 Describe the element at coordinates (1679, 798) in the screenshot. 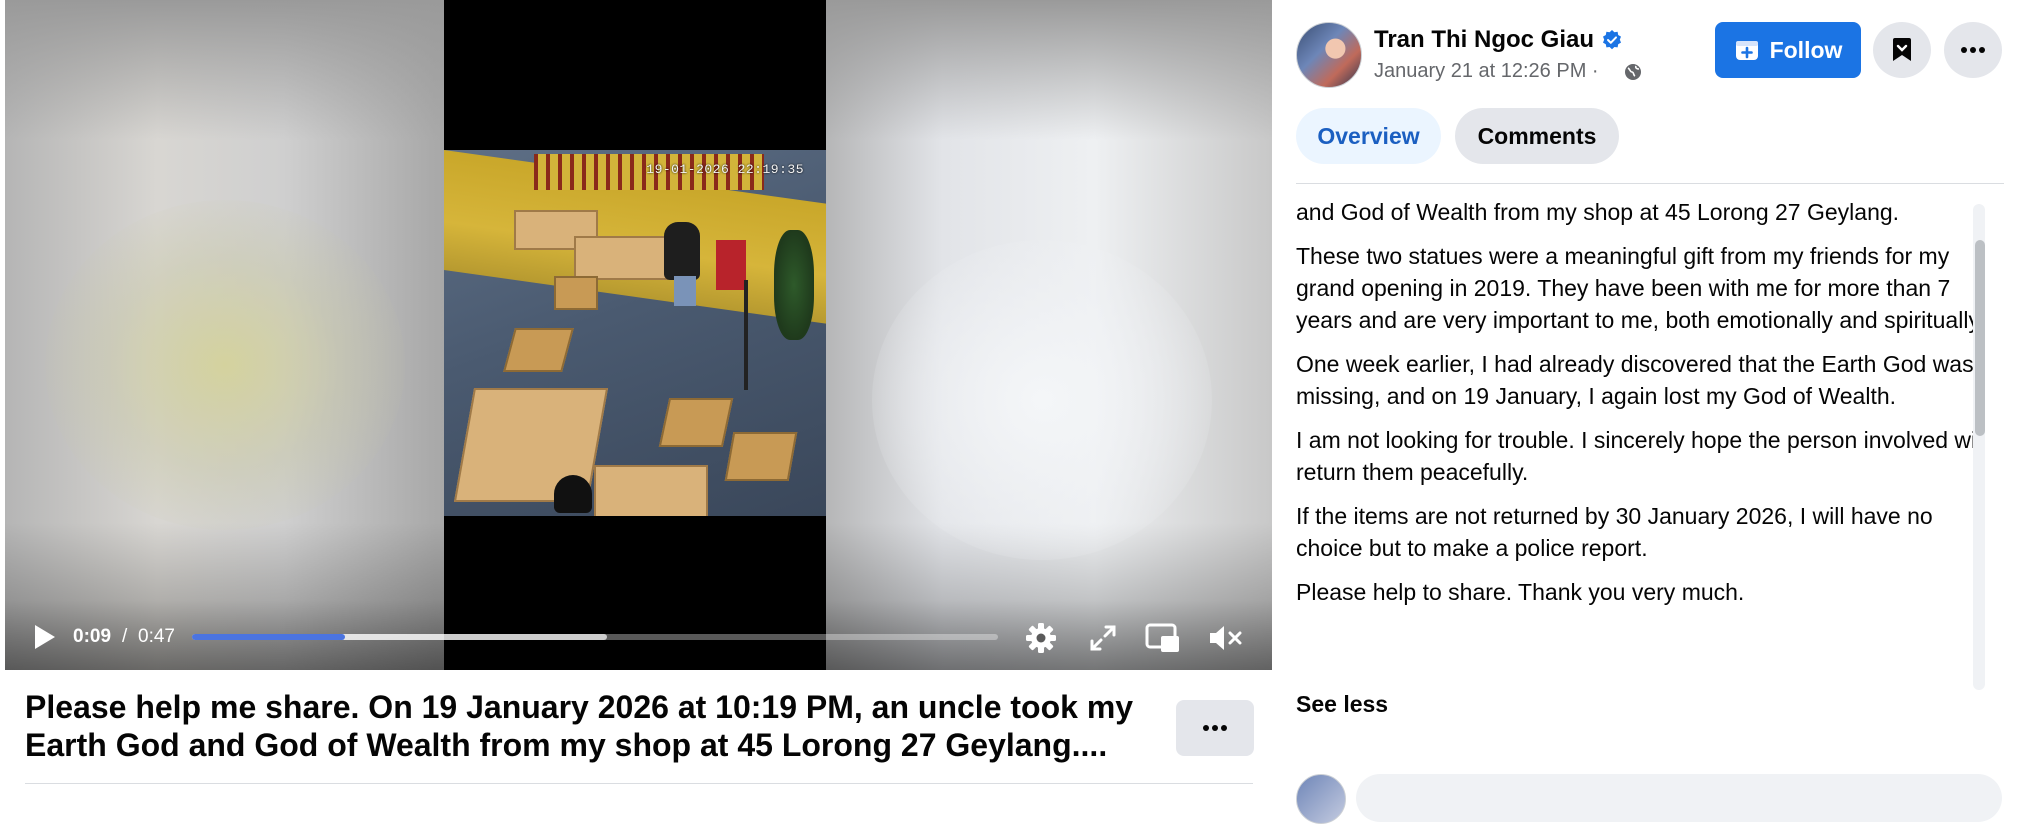

I see `comment-input` at that location.